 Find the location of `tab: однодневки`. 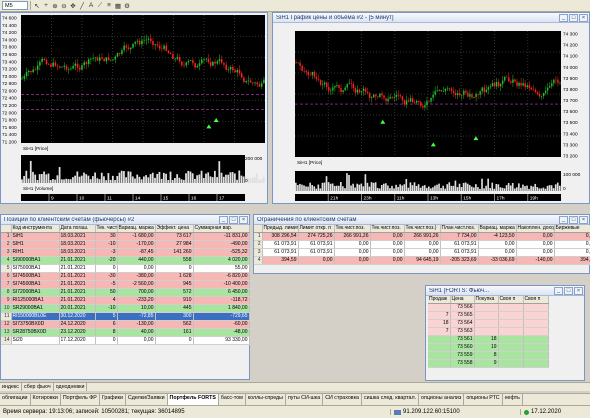

tab: однодневки is located at coordinates (71, 387).